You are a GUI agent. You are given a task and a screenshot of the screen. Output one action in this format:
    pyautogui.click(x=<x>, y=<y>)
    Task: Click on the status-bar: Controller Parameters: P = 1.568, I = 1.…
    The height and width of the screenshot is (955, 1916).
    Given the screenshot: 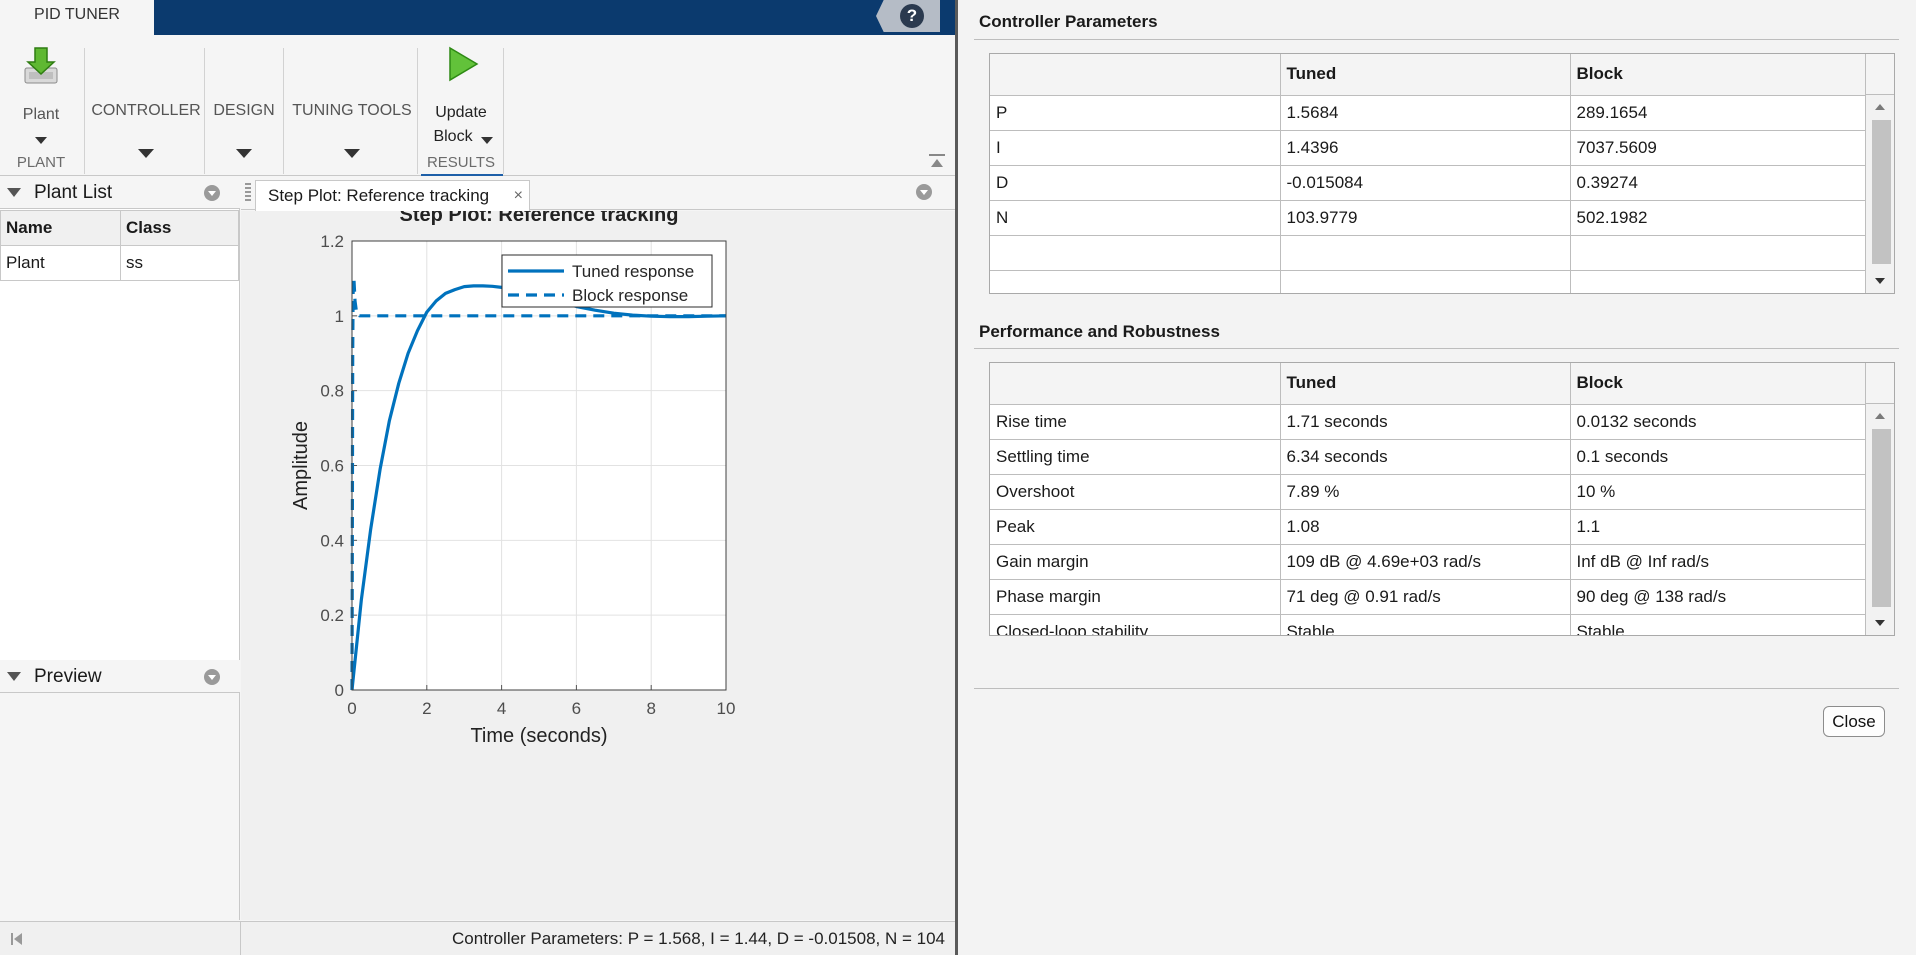 What is the action you would take?
    pyautogui.click(x=477, y=938)
    